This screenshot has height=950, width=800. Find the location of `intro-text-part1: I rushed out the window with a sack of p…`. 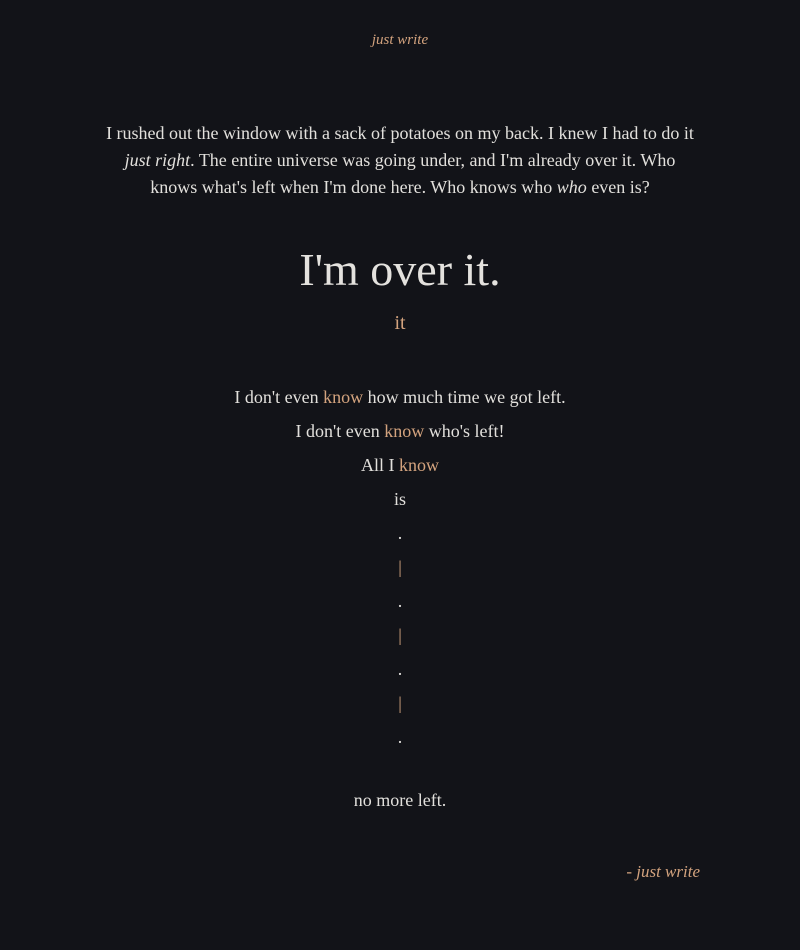

intro-text-part1: I rushed out the window with a sack of p… is located at coordinates (400, 133).